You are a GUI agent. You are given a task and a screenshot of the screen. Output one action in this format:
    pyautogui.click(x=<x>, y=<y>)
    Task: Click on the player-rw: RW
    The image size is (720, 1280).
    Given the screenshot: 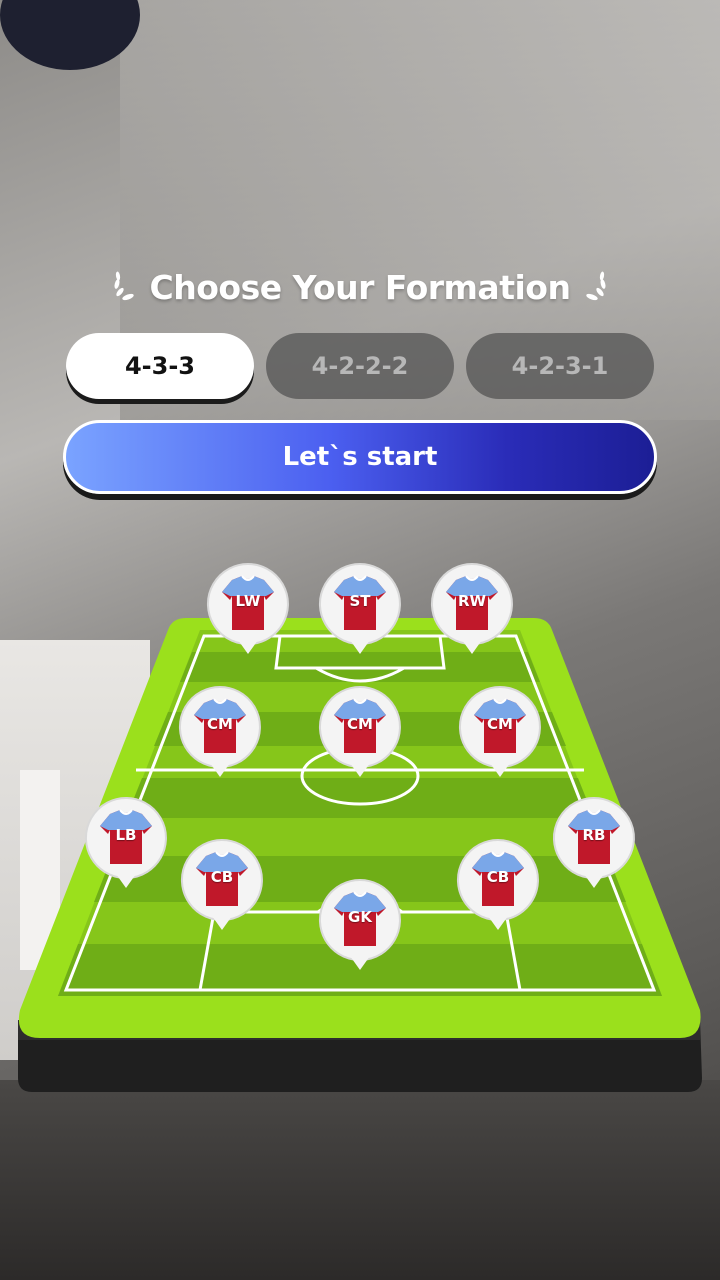 What is the action you would take?
    pyautogui.click(x=472, y=610)
    